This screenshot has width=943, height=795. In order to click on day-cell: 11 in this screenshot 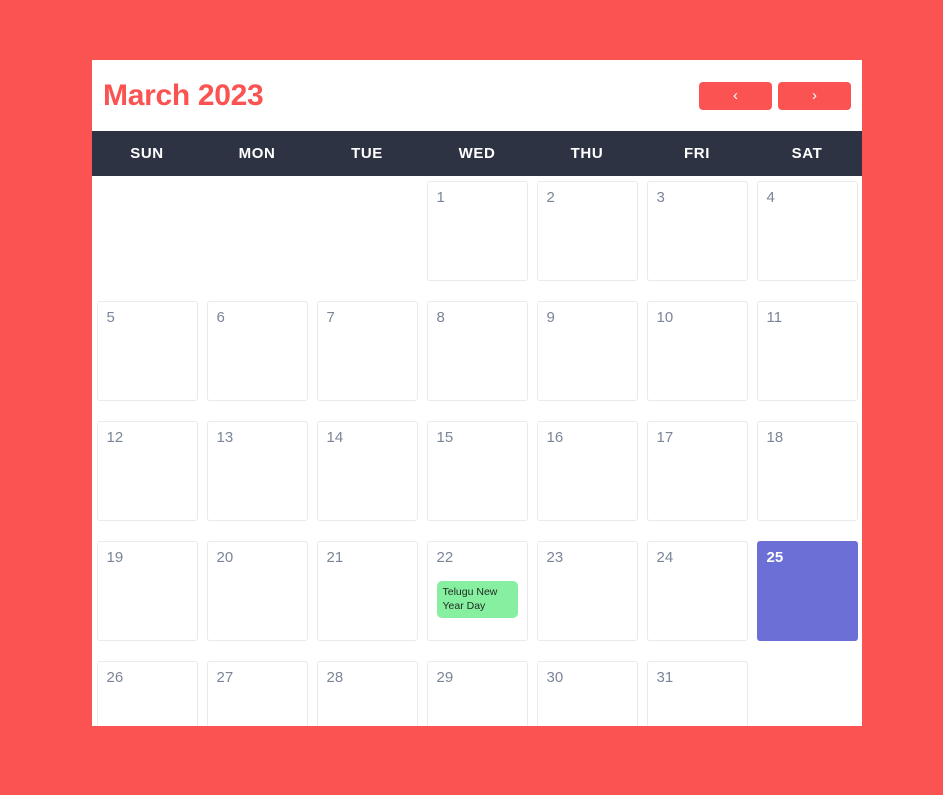, I will do `click(807, 351)`.